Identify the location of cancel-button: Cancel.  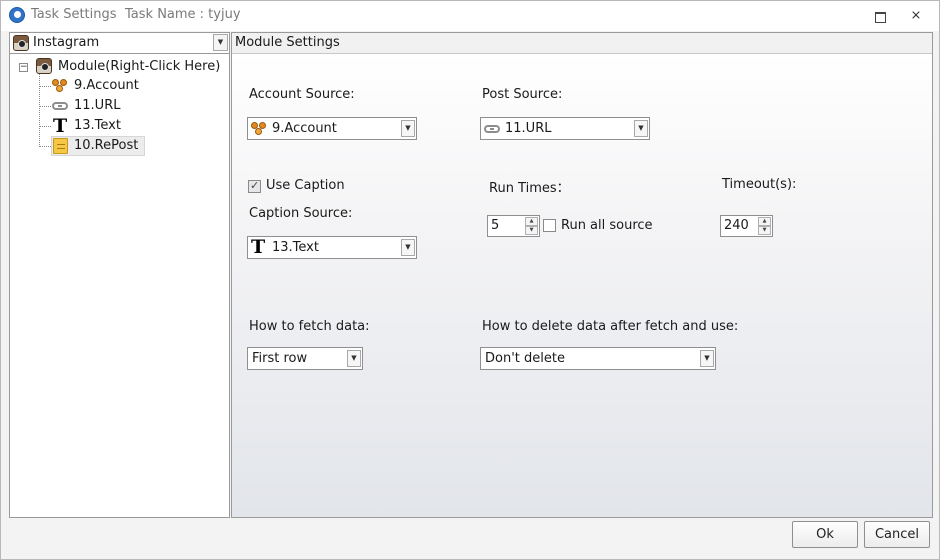
(897, 534).